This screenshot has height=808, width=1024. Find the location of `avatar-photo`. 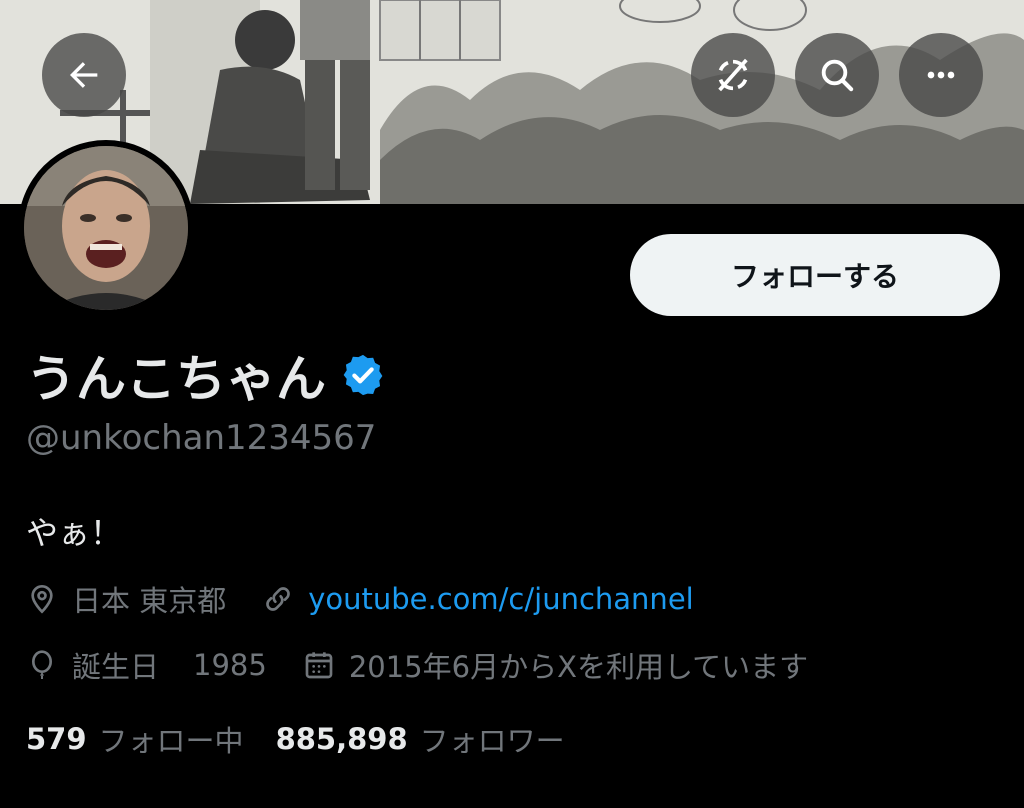

avatar-photo is located at coordinates (106, 228).